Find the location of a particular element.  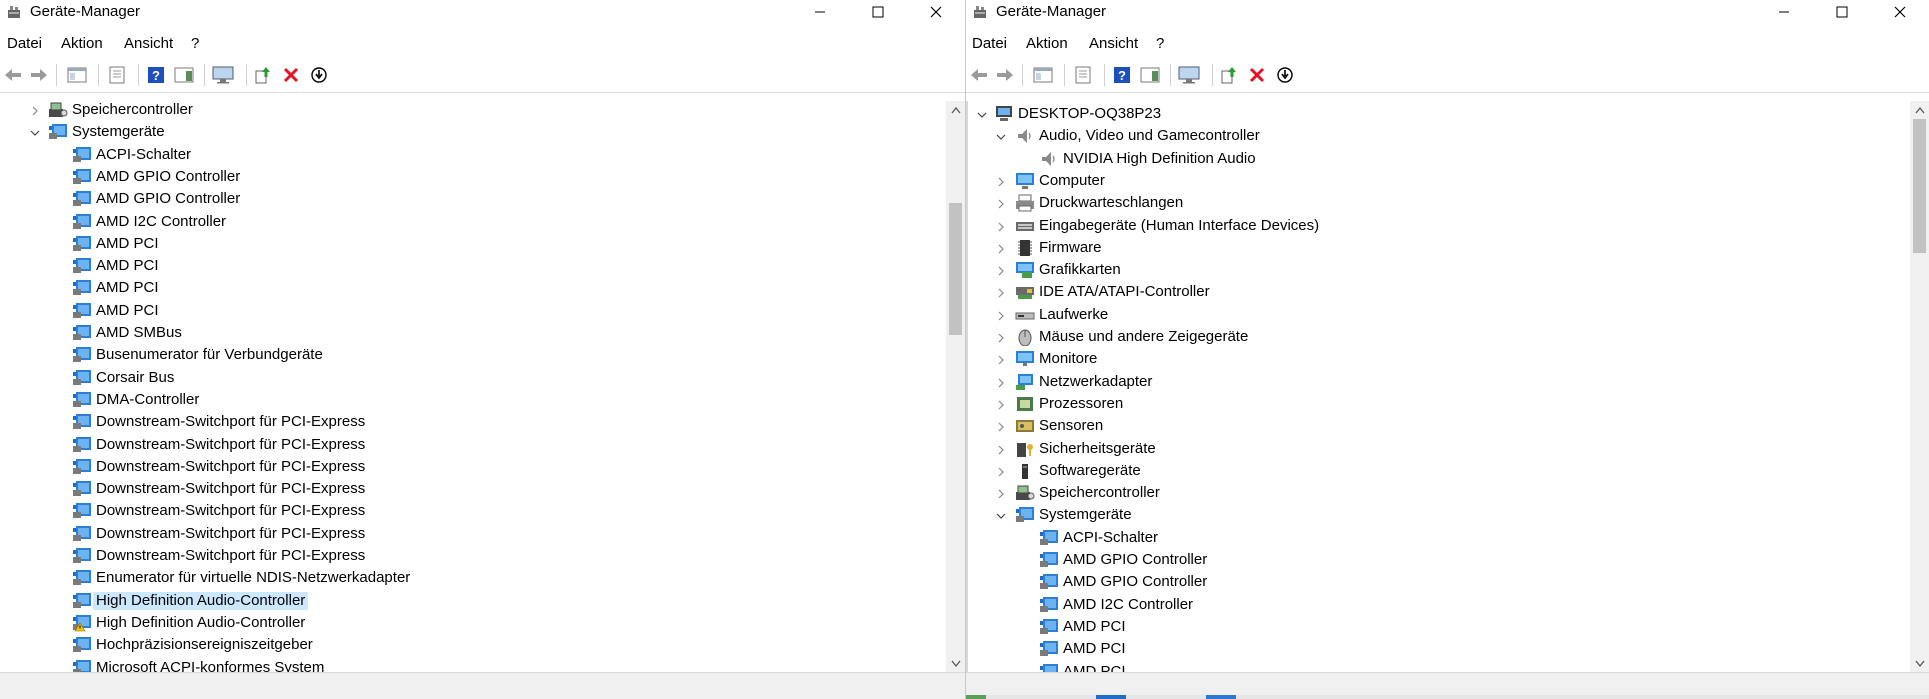

tree-node-device: Hochpräzisionsereigniszeitgeber is located at coordinates (473, 645).